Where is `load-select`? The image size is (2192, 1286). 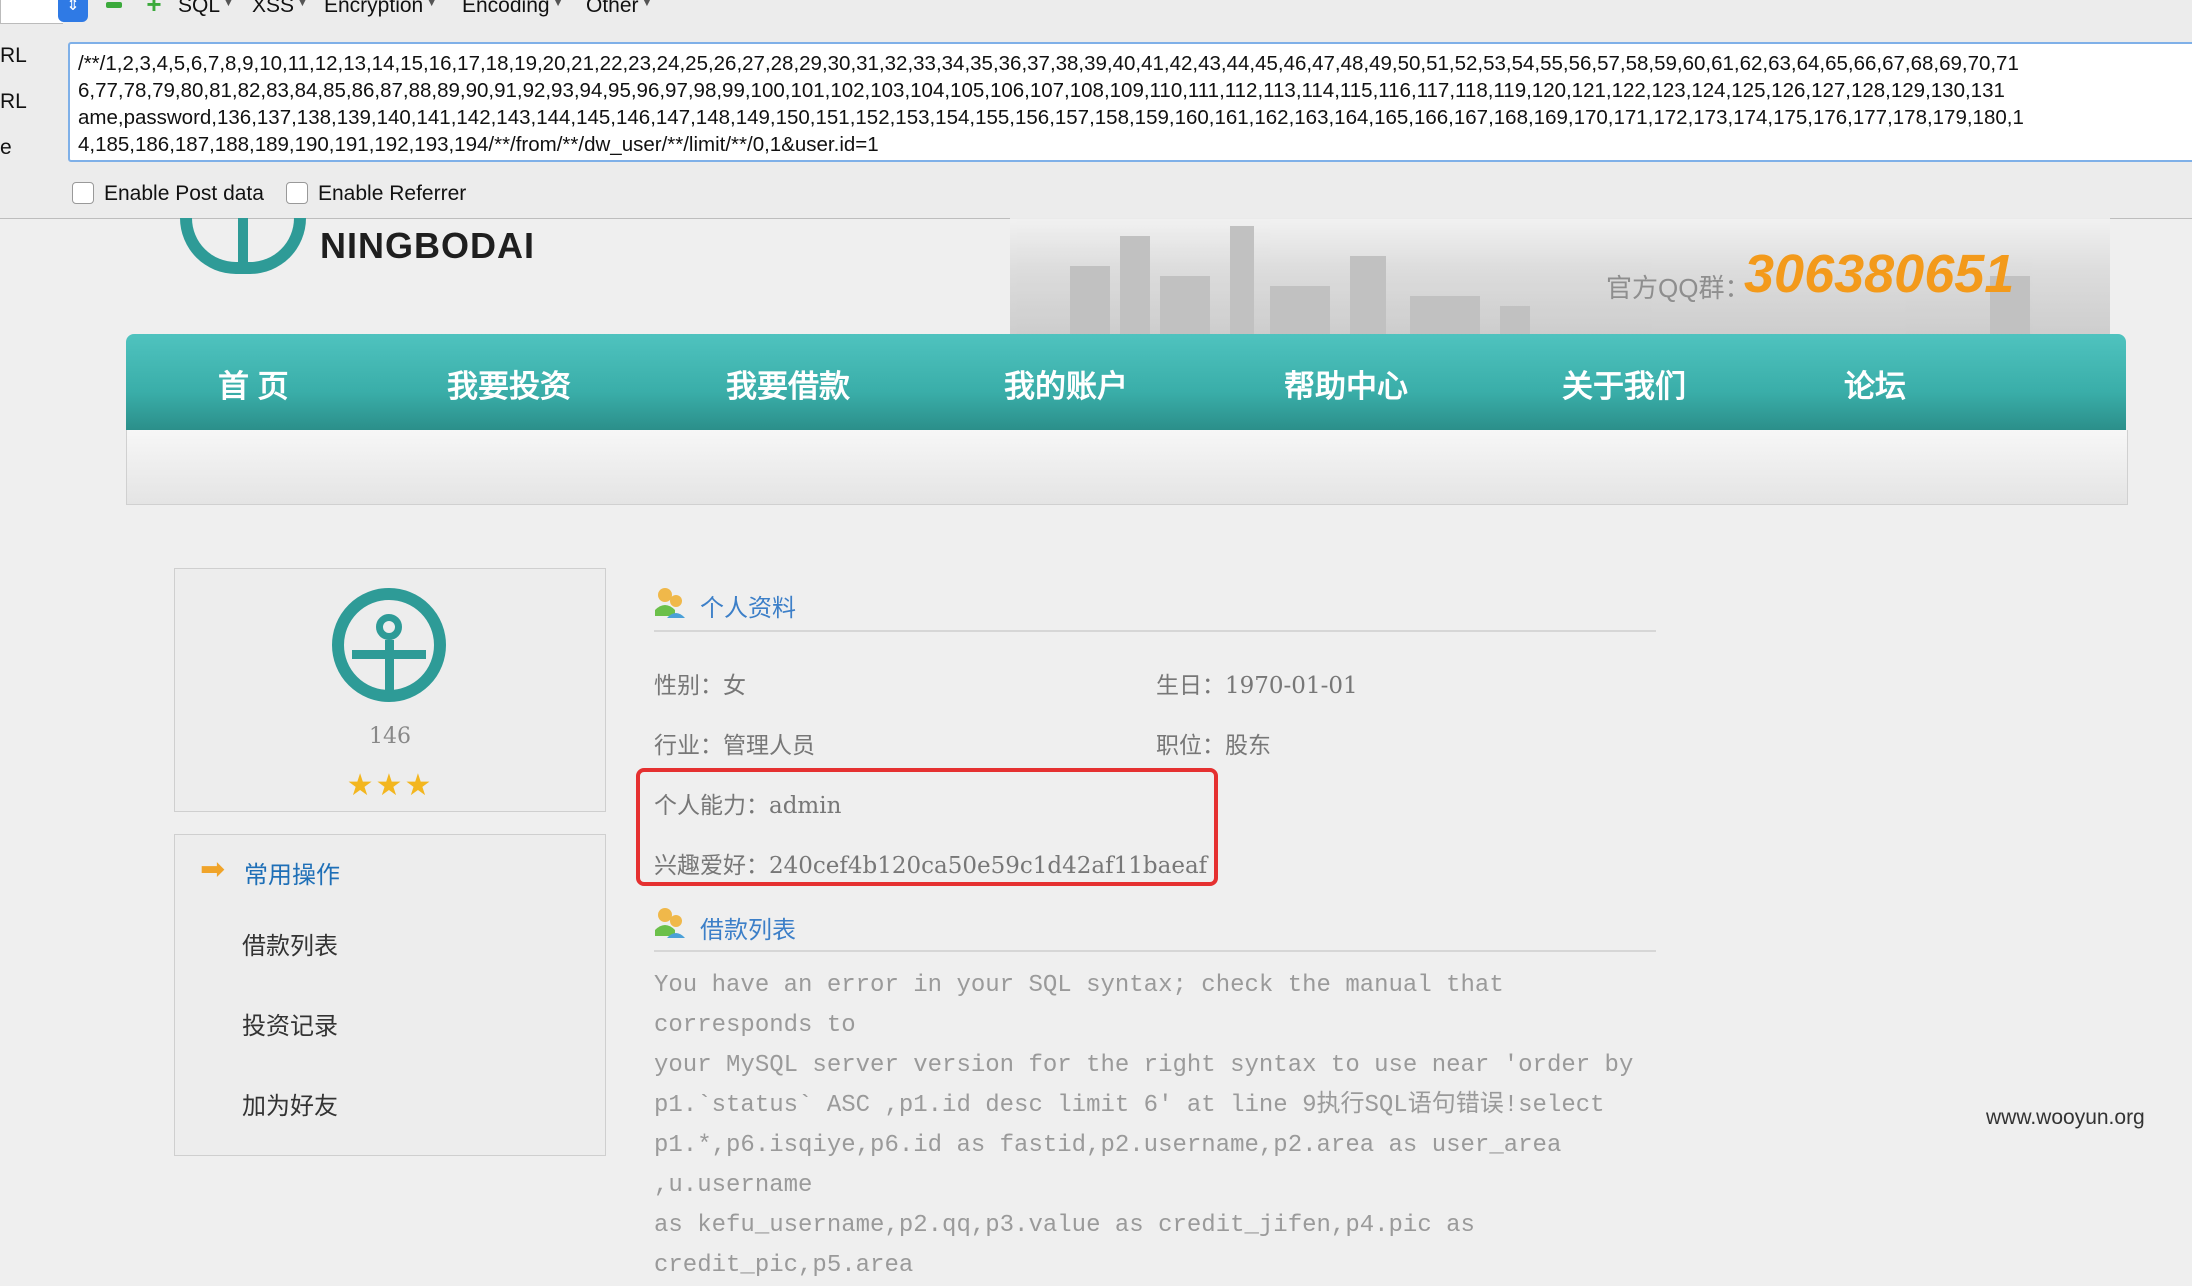 load-select is located at coordinates (31, 12).